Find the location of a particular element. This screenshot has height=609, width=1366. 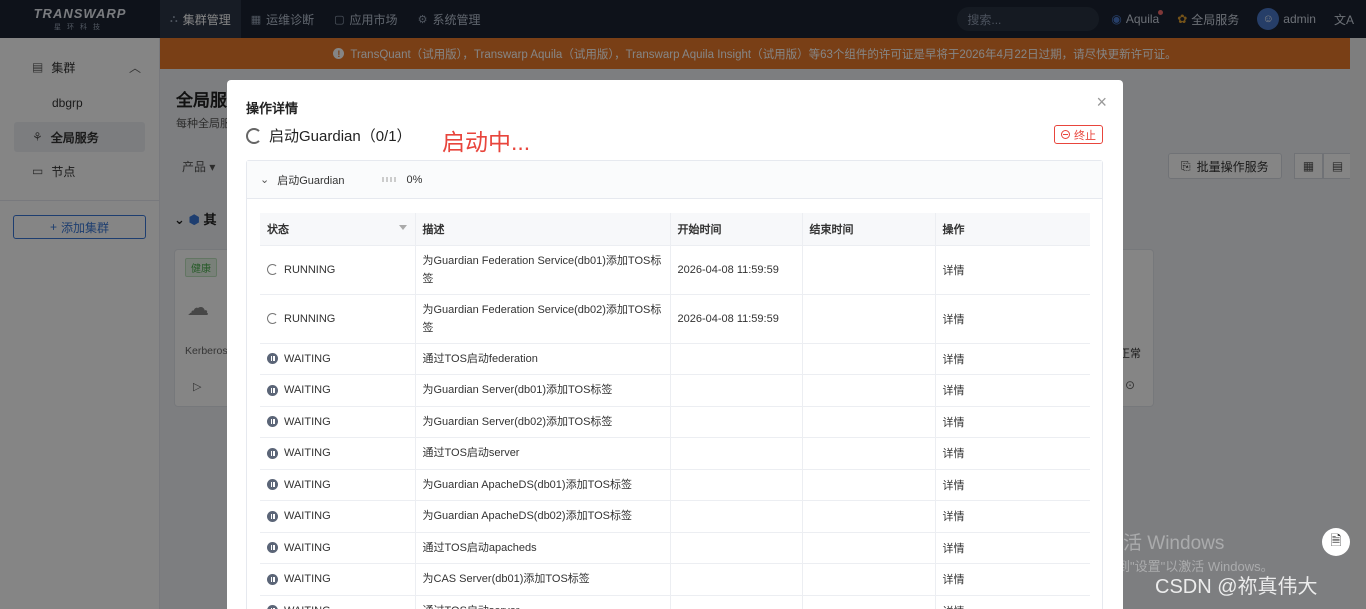

stop-button: 终止 is located at coordinates (1078, 134).